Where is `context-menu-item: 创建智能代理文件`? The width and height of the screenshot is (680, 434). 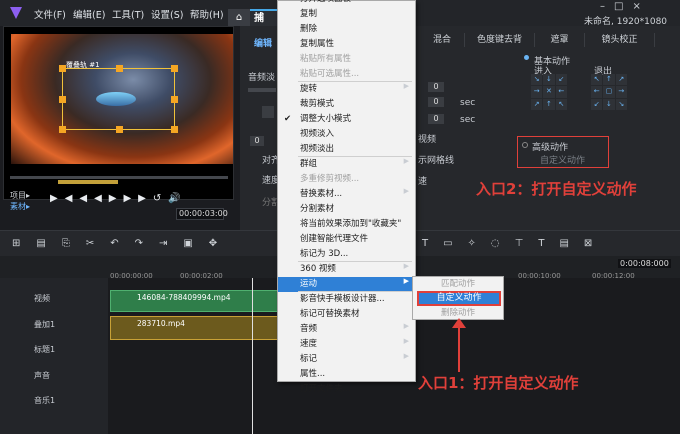 context-menu-item: 创建智能代理文件 is located at coordinates (346, 239).